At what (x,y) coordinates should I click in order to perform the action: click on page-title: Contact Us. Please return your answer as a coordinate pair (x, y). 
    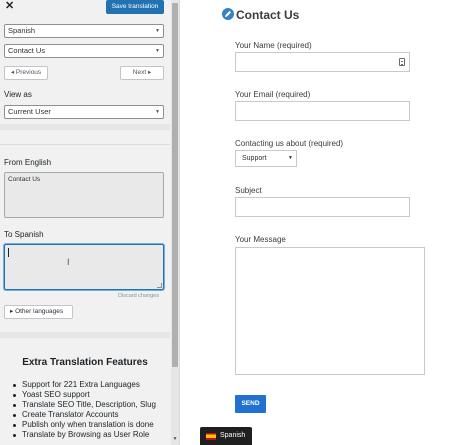
    Looking at the image, I should click on (268, 15).